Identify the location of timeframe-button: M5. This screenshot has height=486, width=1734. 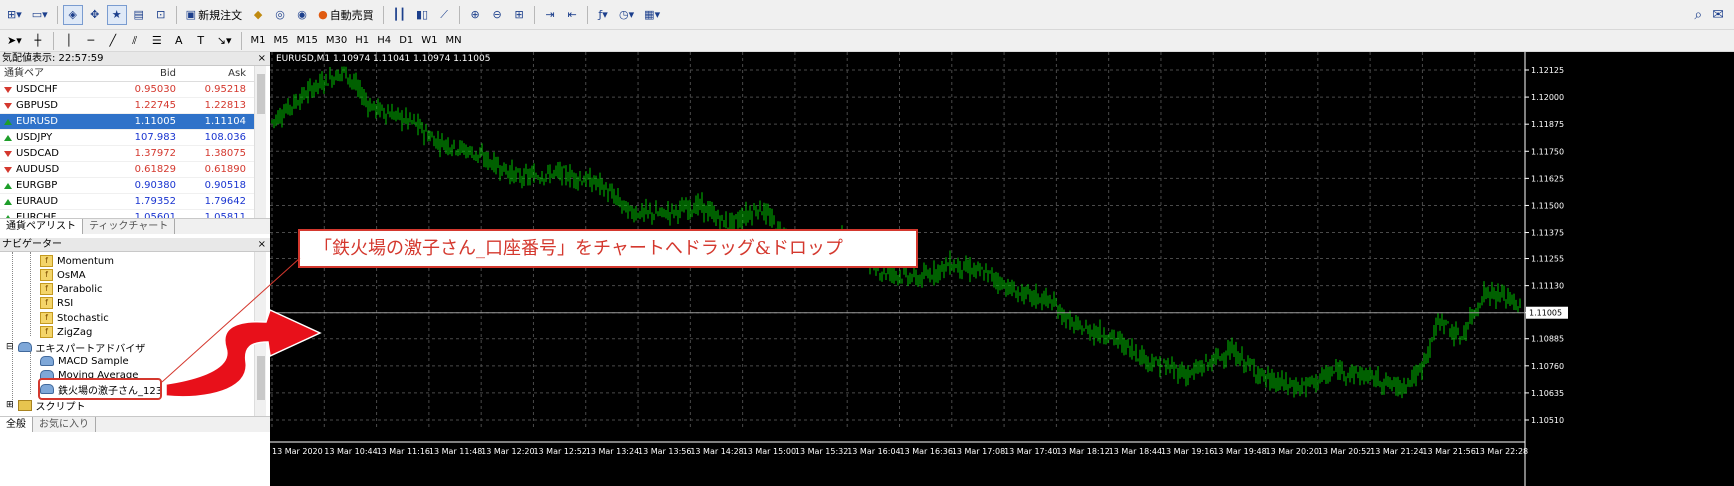
(281, 41).